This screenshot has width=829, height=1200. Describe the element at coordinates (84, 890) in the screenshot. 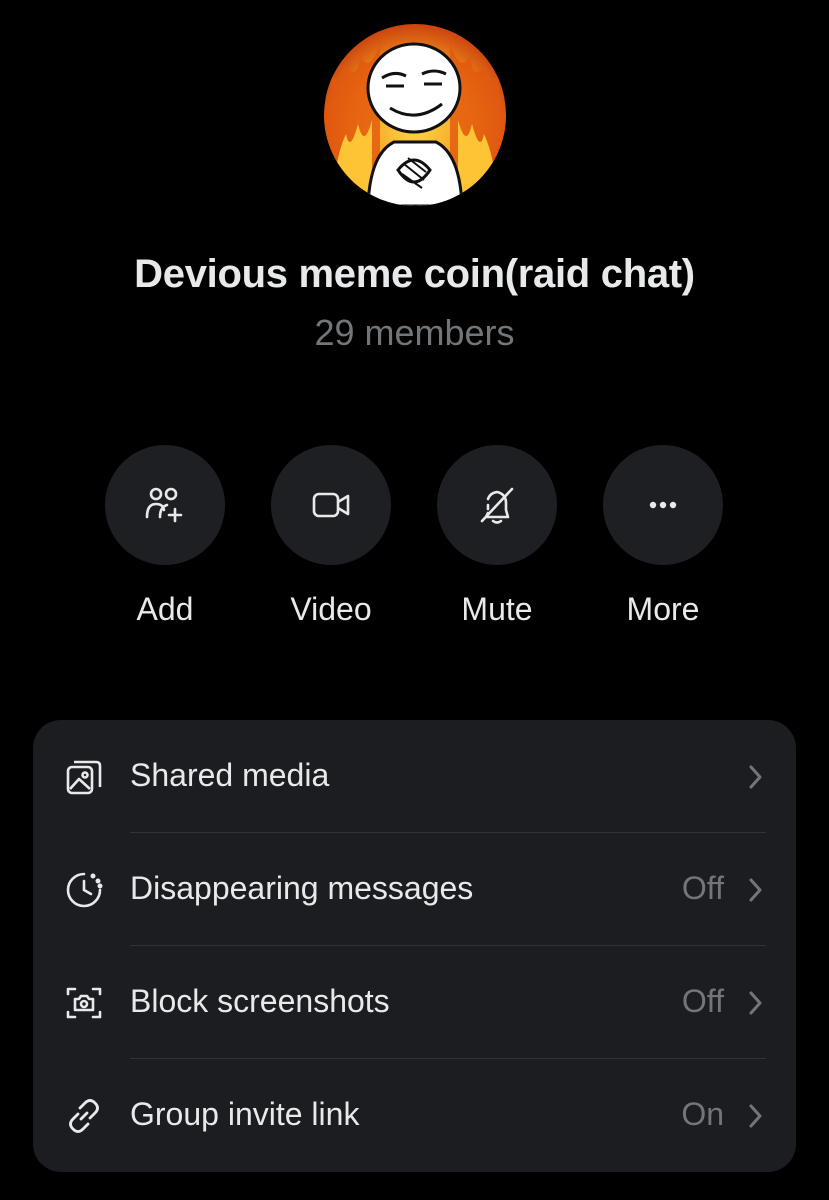

I see `timer-icon` at that location.